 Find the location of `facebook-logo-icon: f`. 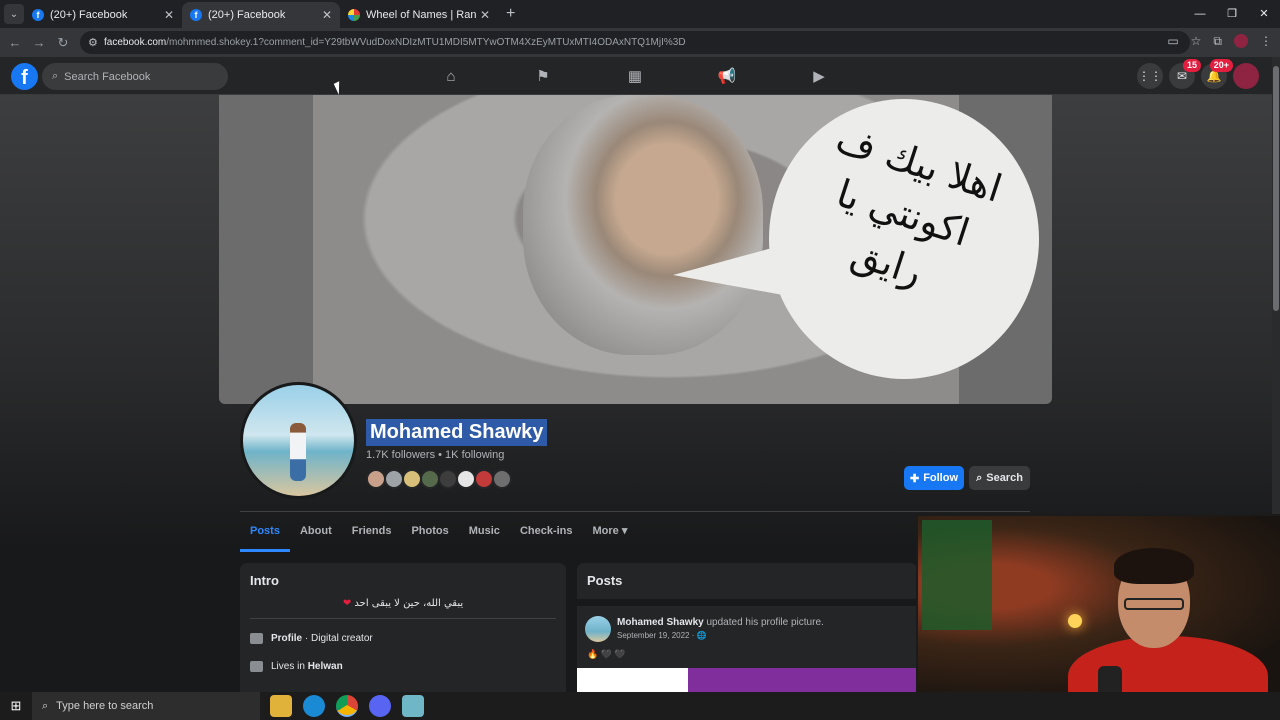

facebook-logo-icon: f is located at coordinates (24, 76).